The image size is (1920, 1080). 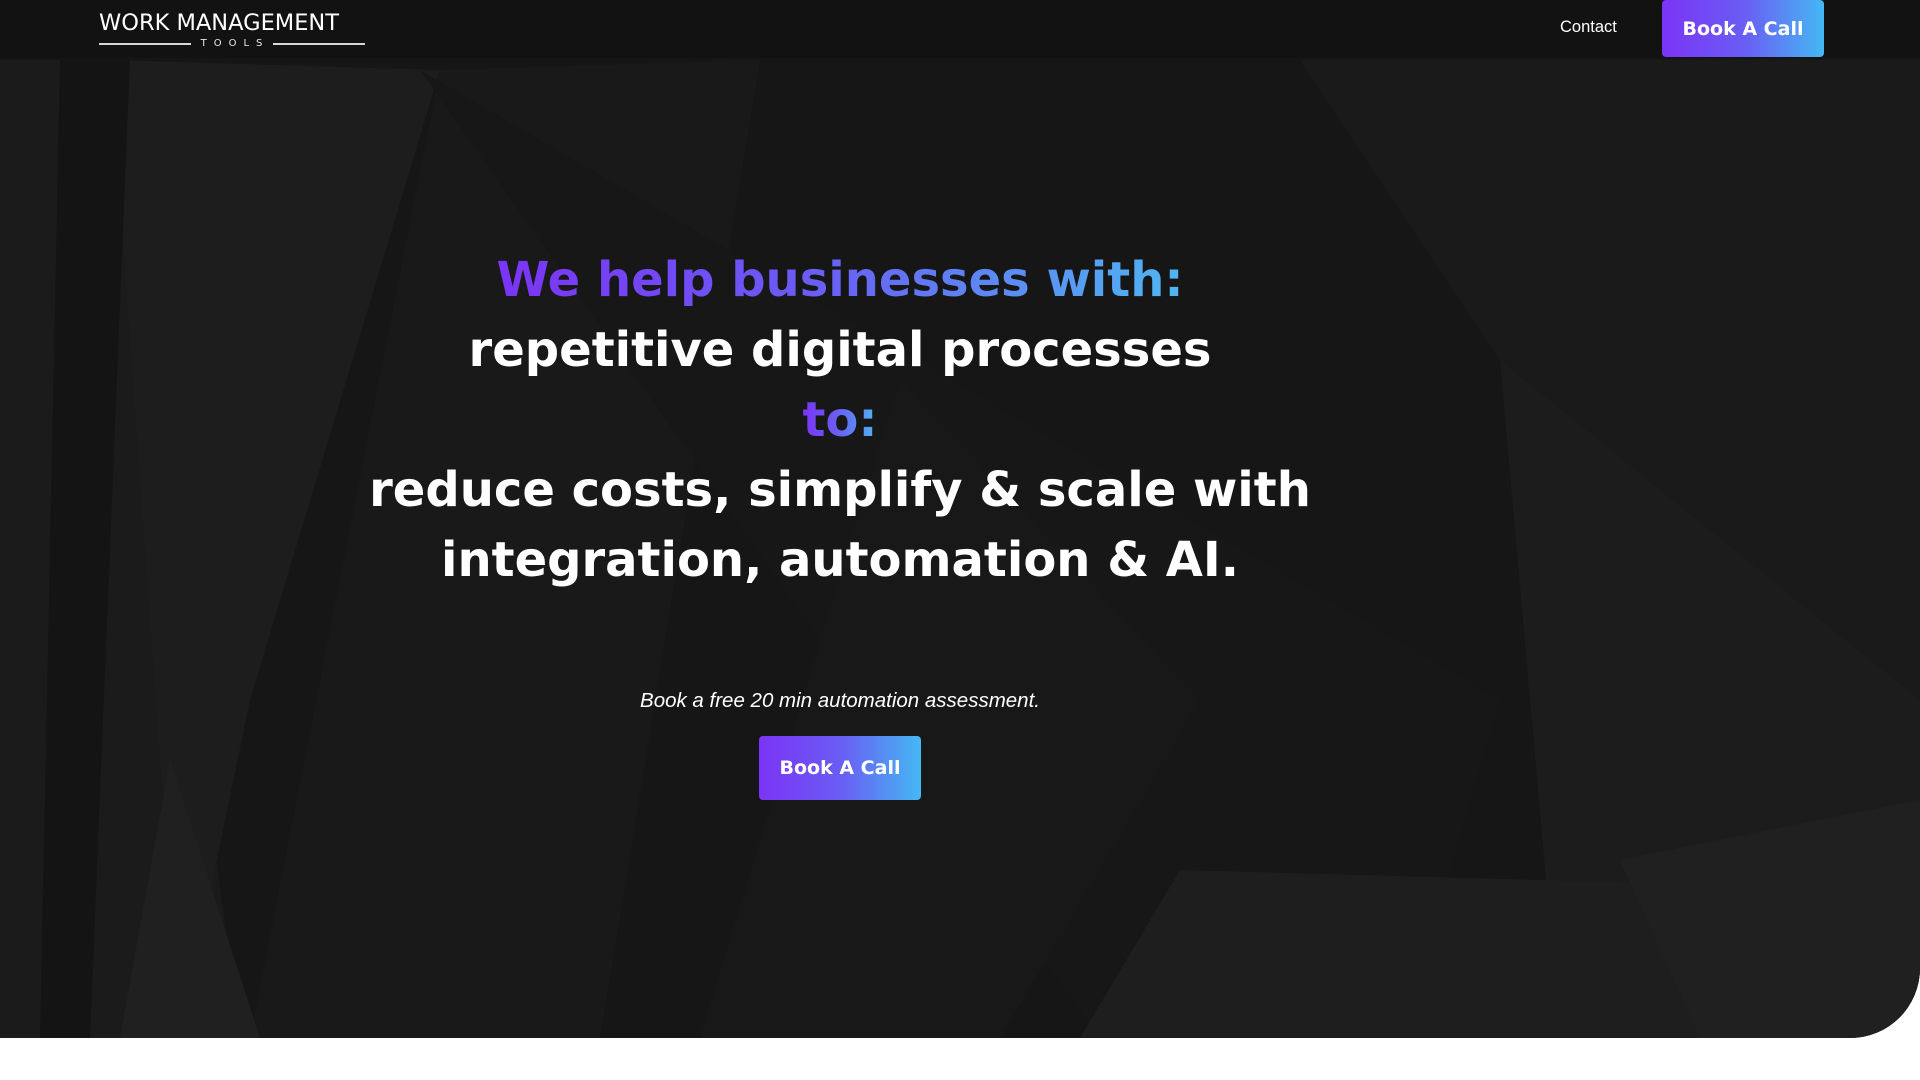 I want to click on heading-line-2: repetitive digital processes, so click(x=840, y=350).